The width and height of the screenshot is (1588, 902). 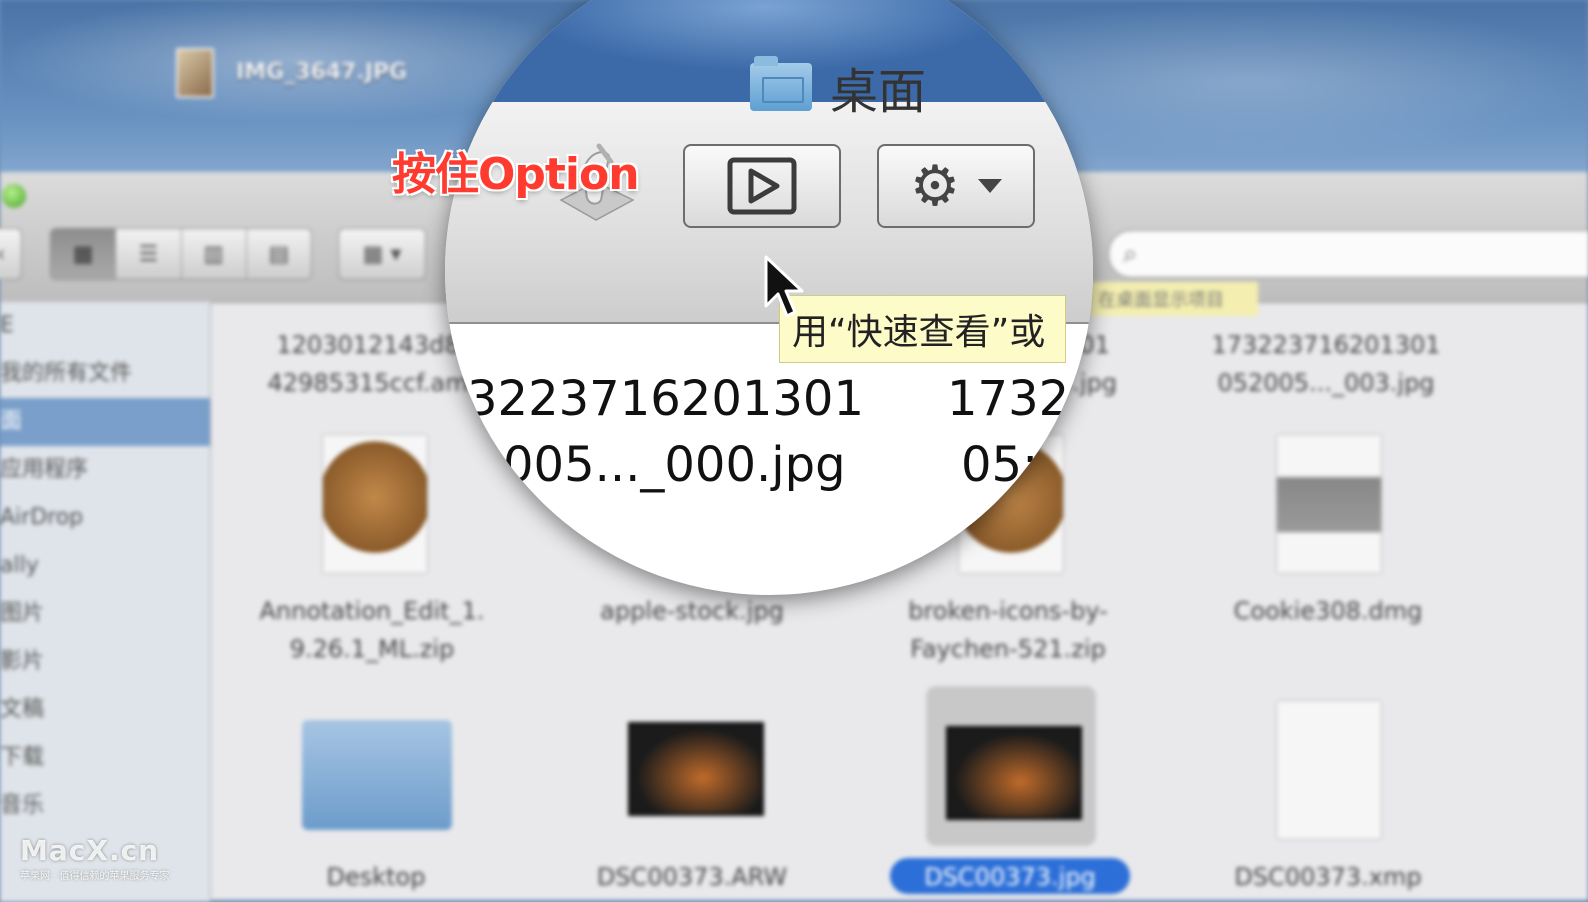 I want to click on play-icon, so click(x=762, y=186).